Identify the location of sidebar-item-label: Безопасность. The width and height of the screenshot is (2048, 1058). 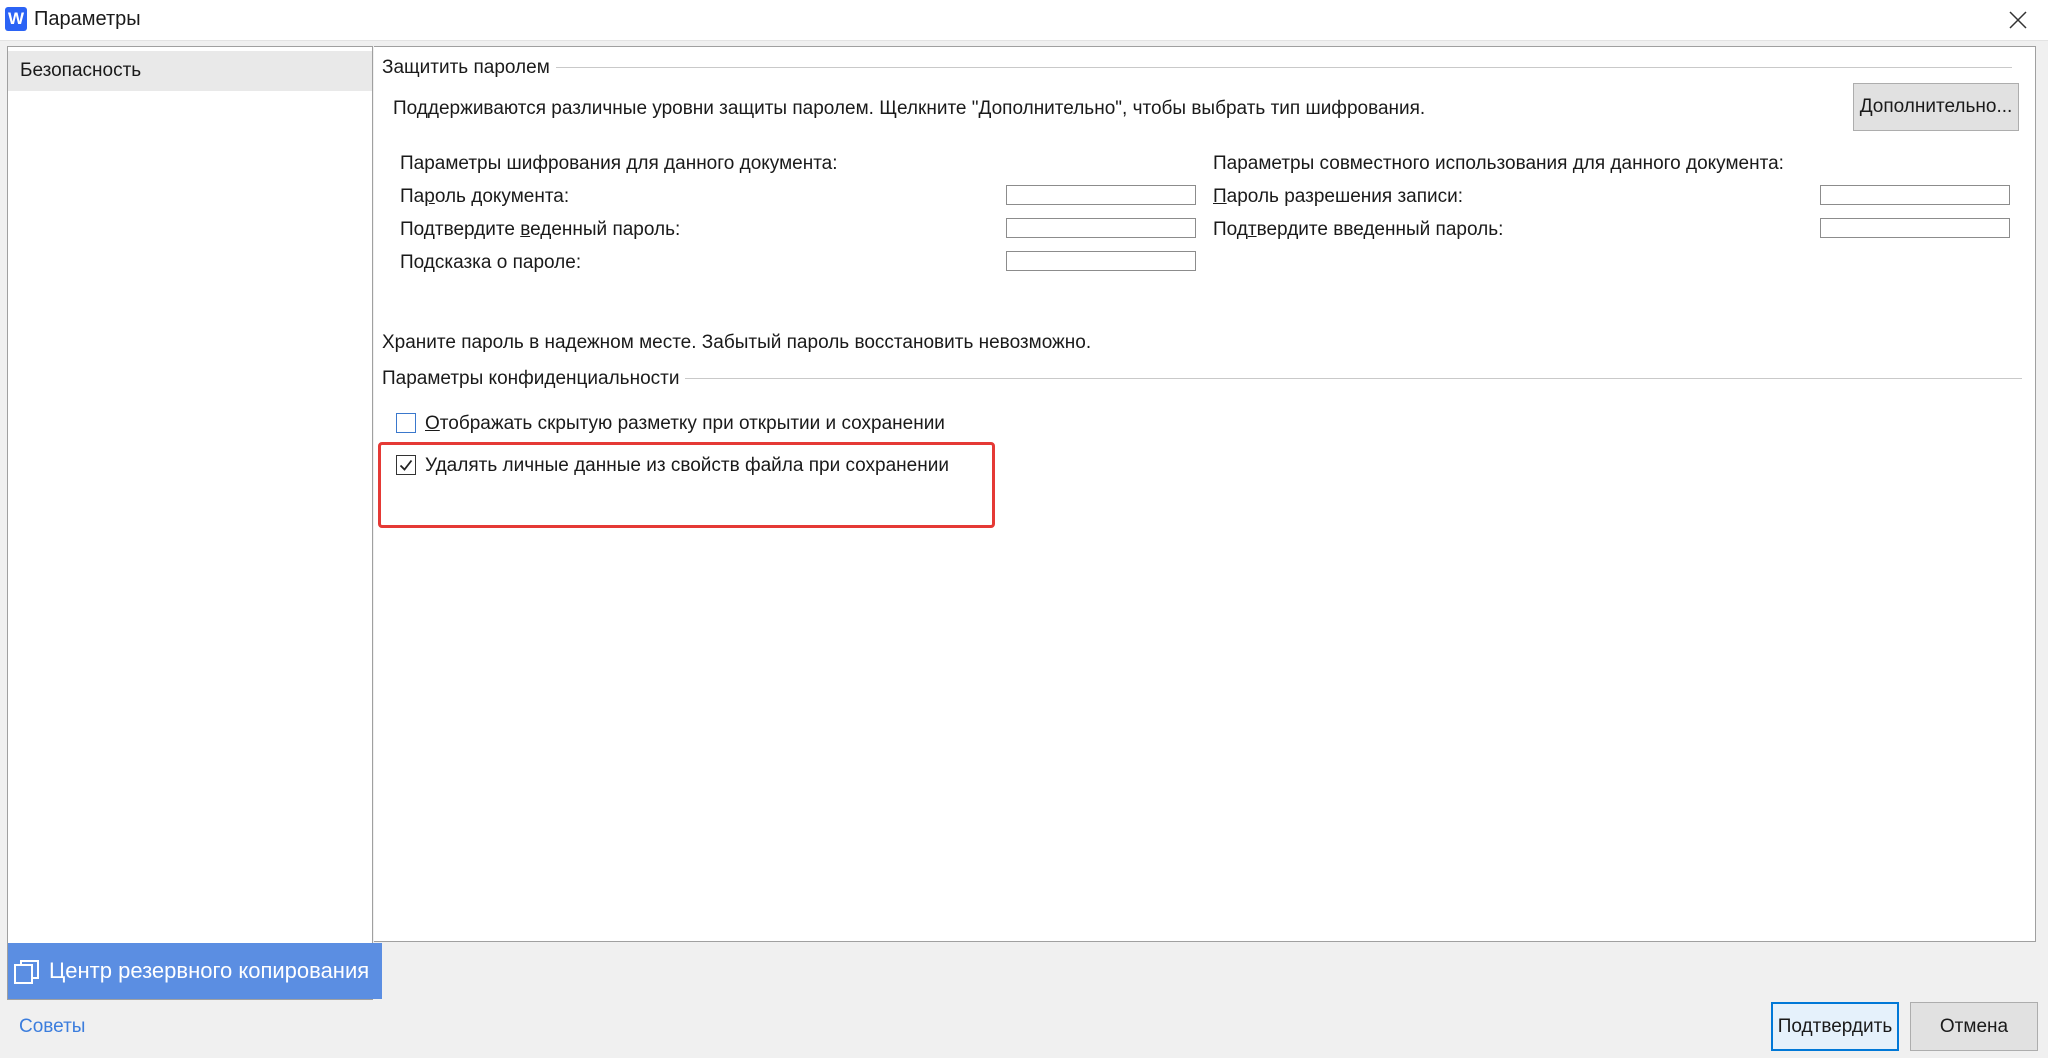
(81, 70).